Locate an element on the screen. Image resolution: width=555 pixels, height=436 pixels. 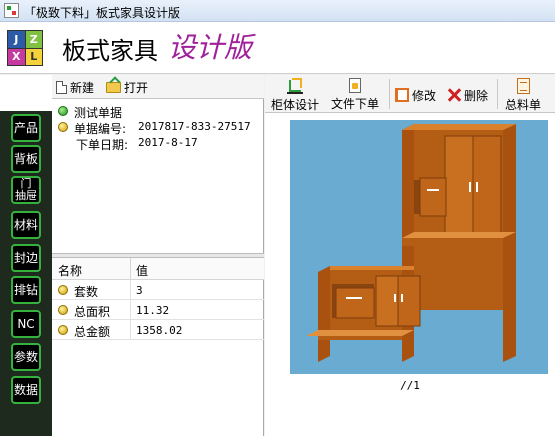
middle-shelf is located at coordinates (459, 235).